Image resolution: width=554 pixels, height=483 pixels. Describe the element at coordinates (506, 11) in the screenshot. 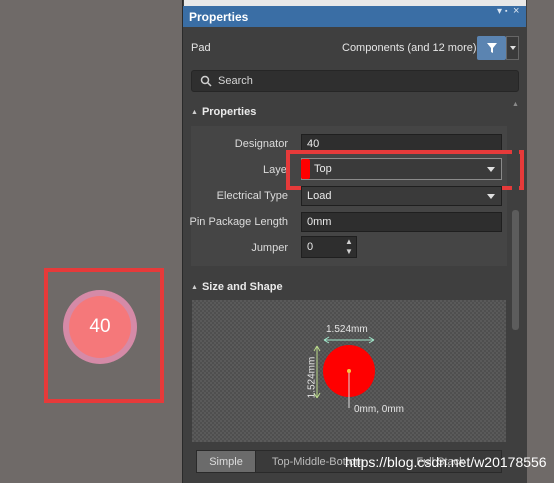

I see `panel-pin-icon: ▪` at that location.